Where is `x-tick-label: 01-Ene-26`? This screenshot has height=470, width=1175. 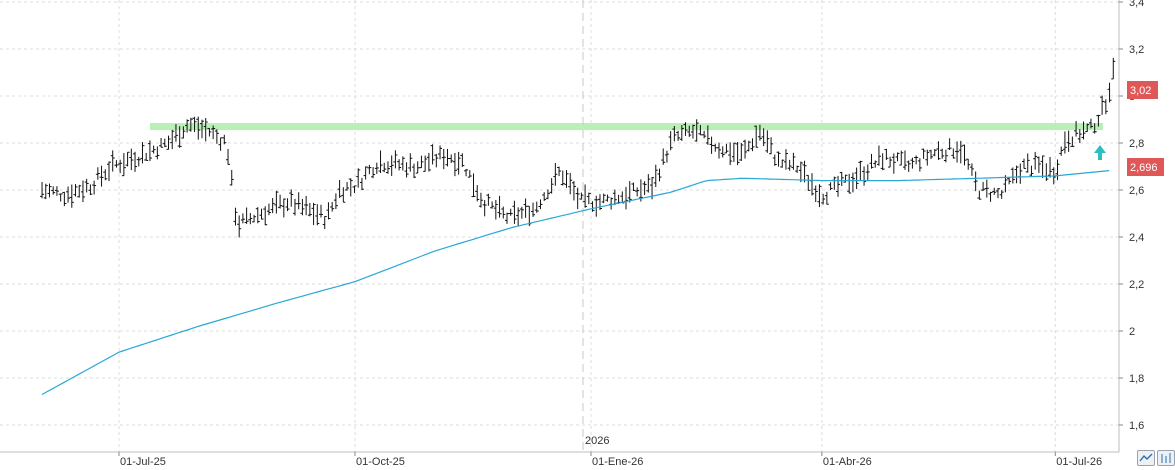
x-tick-label: 01-Ene-26 is located at coordinates (617, 462).